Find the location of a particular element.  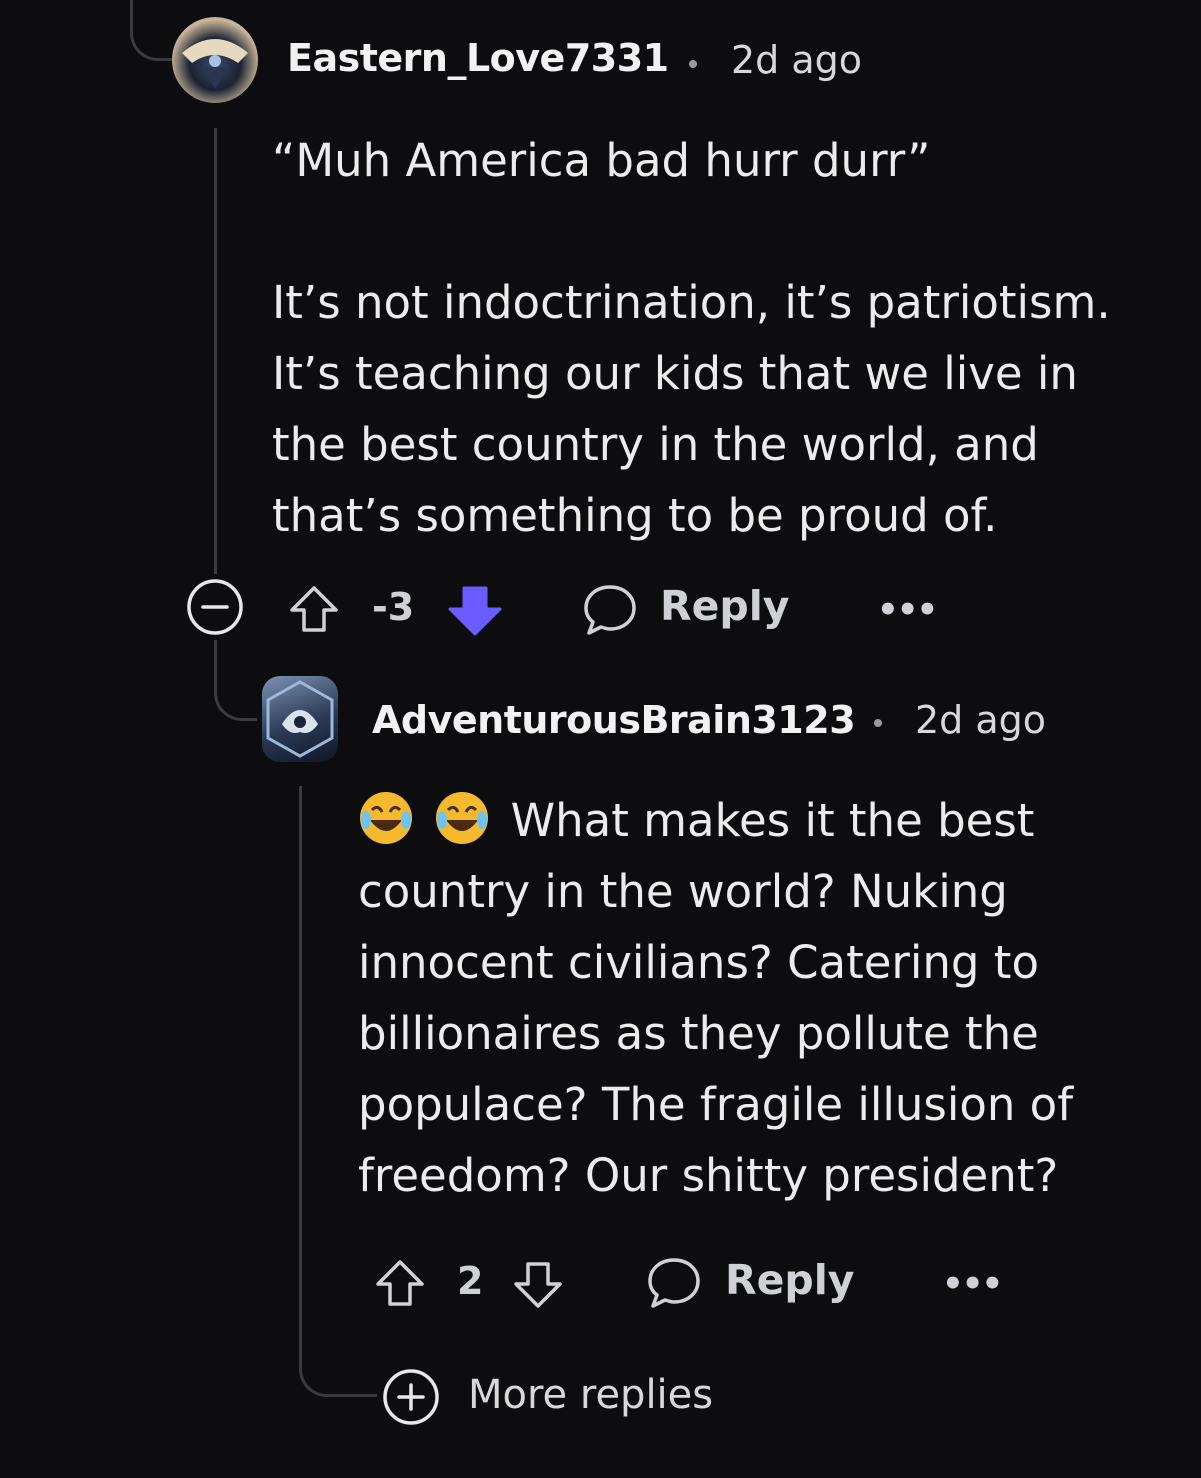

thread-line-comment1 is located at coordinates (215, 351).